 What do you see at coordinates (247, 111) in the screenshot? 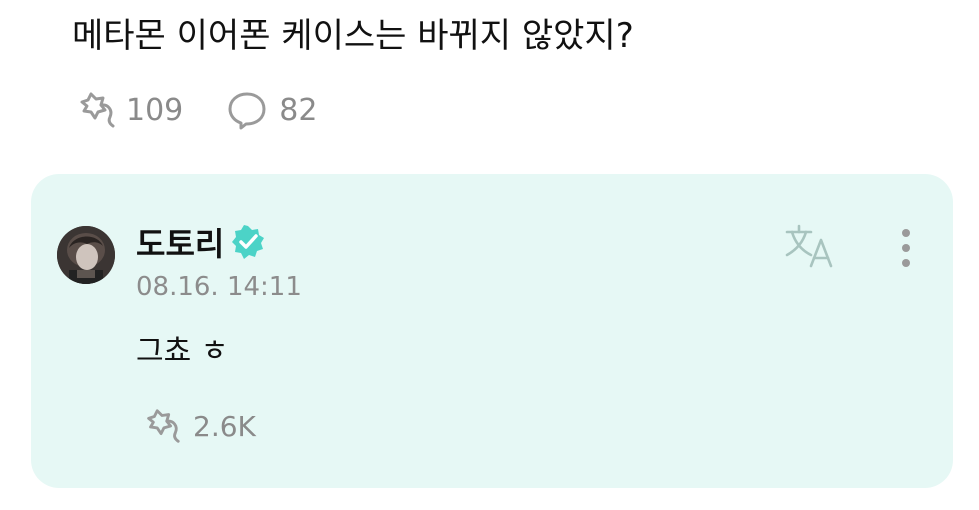
I see `comment-bubble-icon` at bounding box center [247, 111].